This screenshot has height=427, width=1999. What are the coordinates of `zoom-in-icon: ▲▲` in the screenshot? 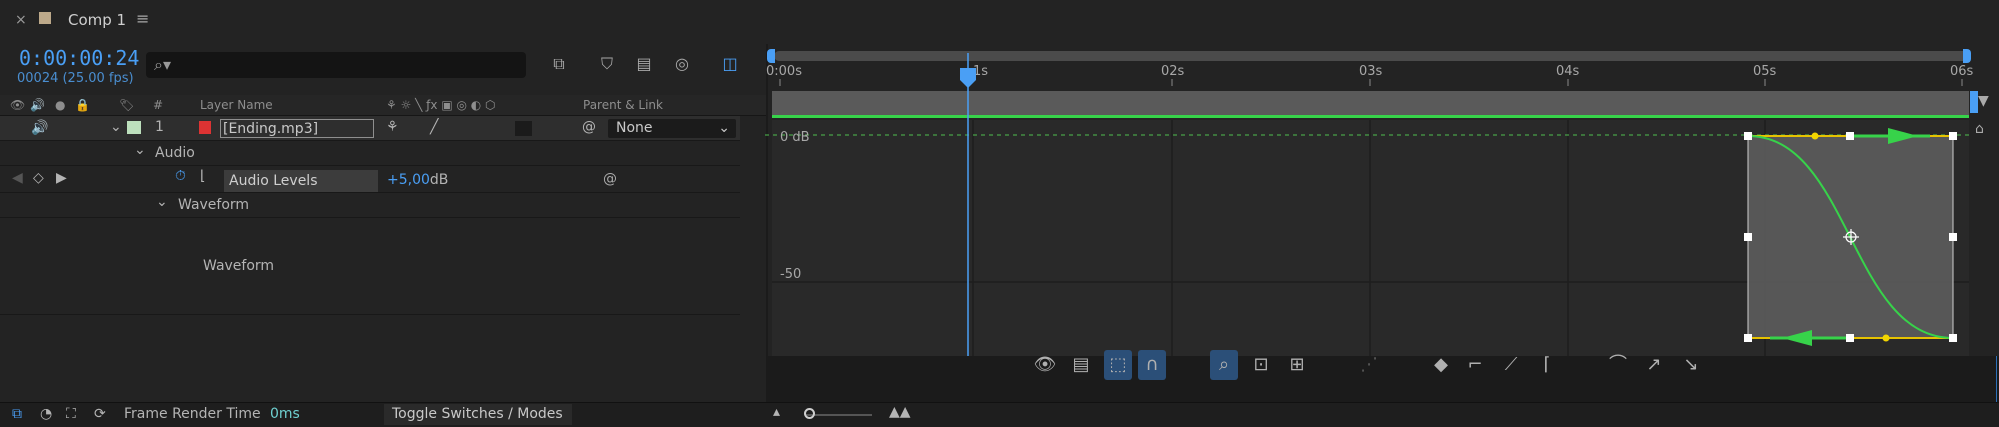 It's located at (900, 412).